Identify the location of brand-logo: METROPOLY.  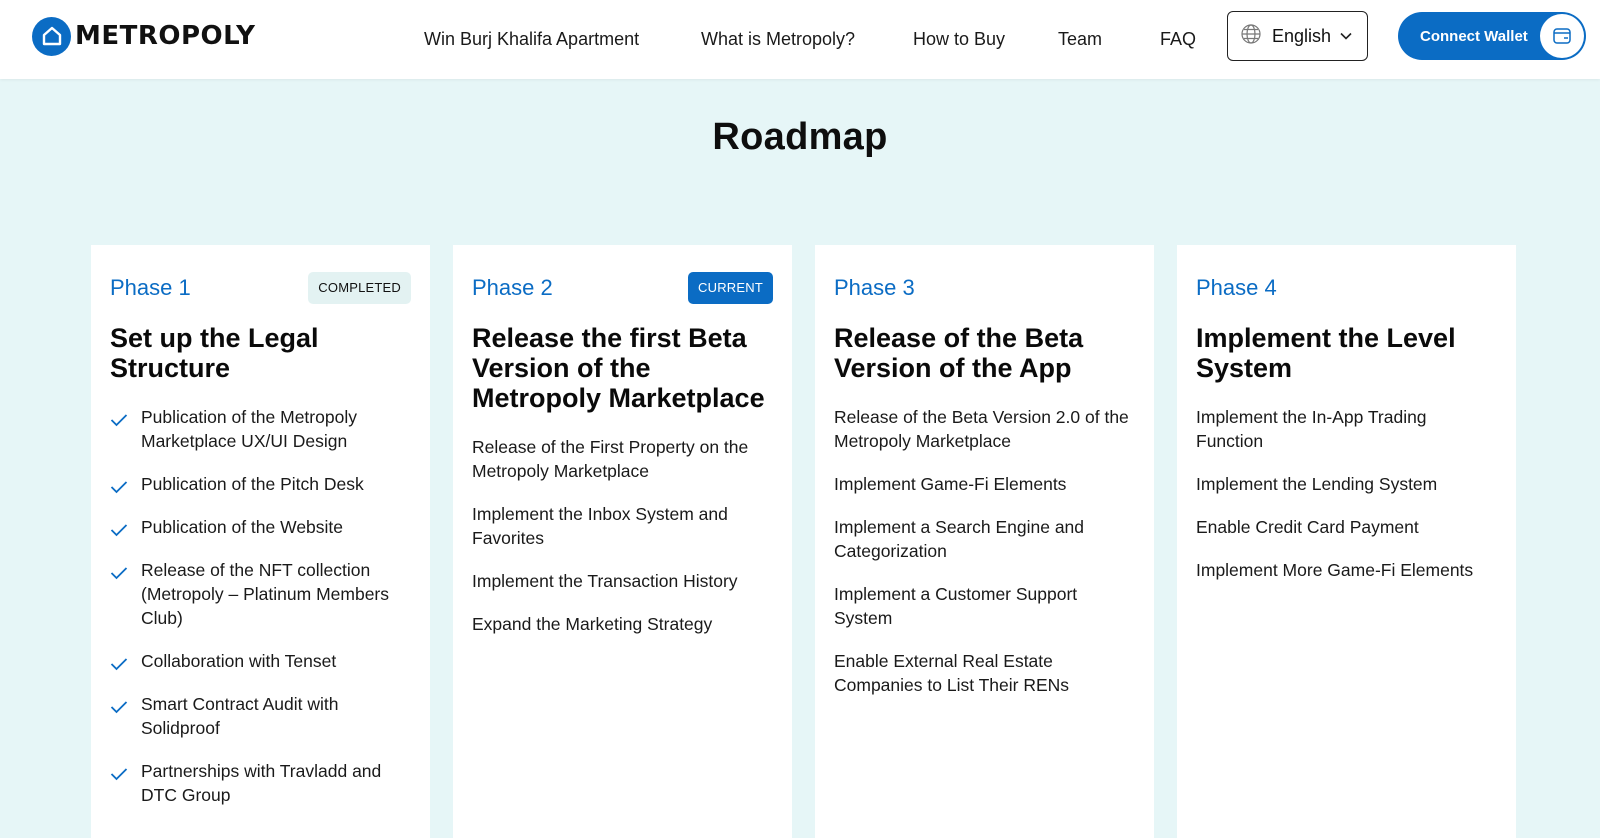
(144, 36).